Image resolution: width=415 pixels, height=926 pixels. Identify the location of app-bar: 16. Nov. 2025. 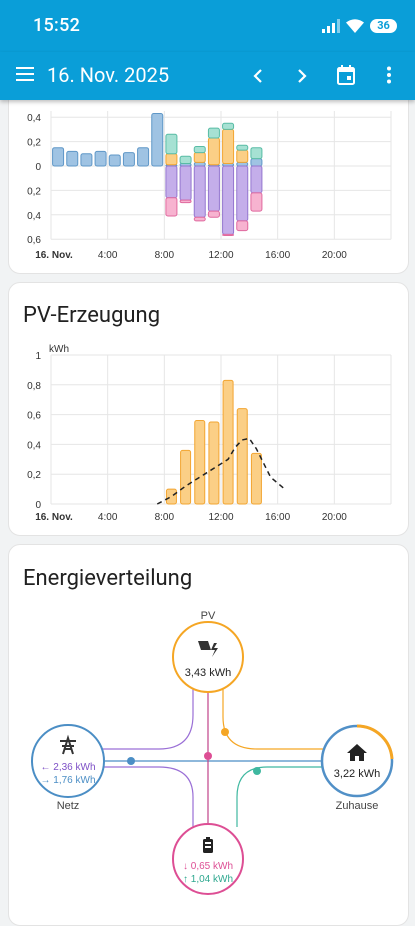
(207, 76).